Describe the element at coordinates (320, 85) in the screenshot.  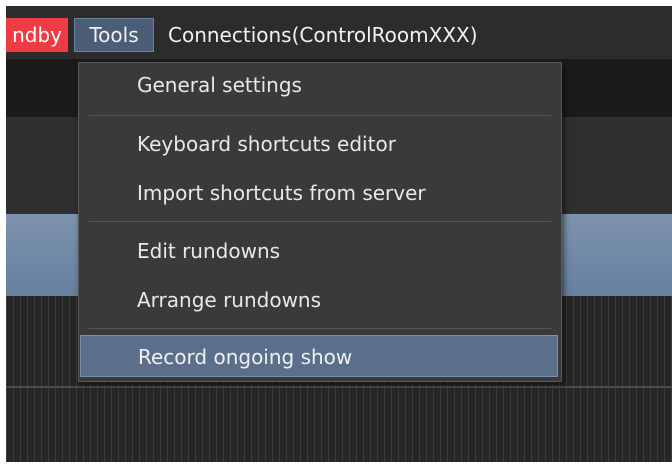
I see `menu-item-general-settings: General settings` at that location.